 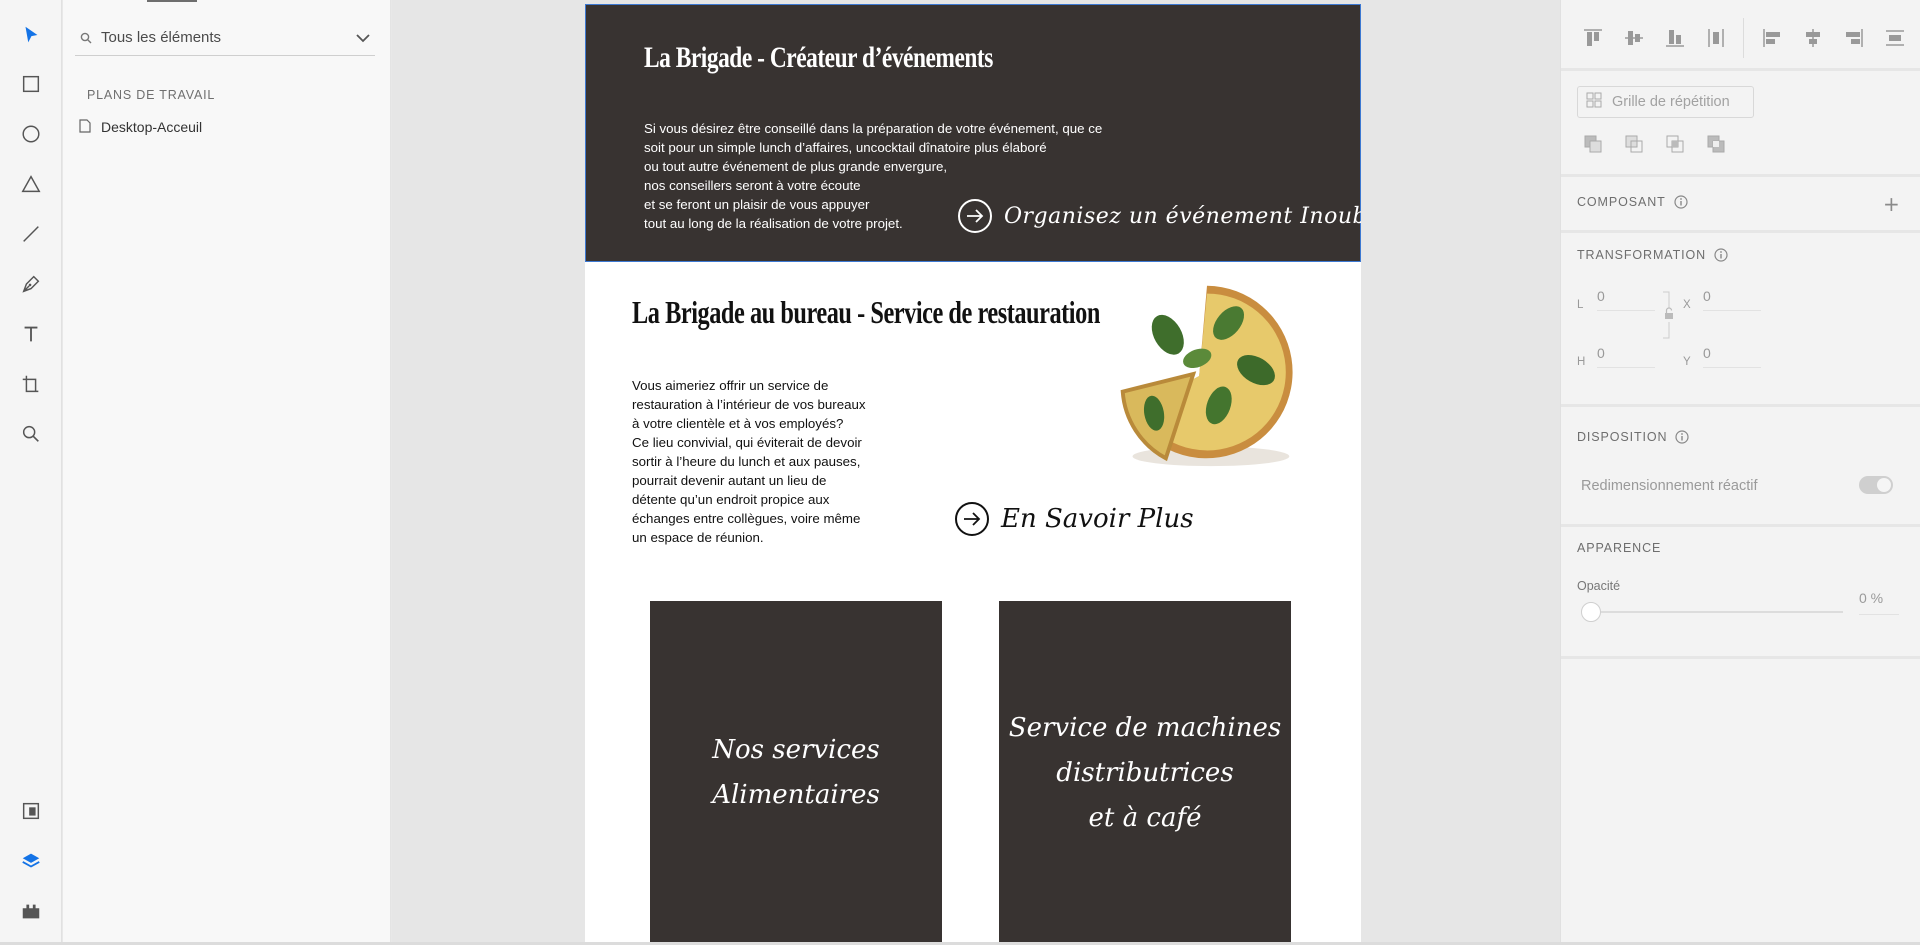 What do you see at coordinates (151, 95) in the screenshot?
I see `artboards-section-title: PLANS DE TRAVAIL` at bounding box center [151, 95].